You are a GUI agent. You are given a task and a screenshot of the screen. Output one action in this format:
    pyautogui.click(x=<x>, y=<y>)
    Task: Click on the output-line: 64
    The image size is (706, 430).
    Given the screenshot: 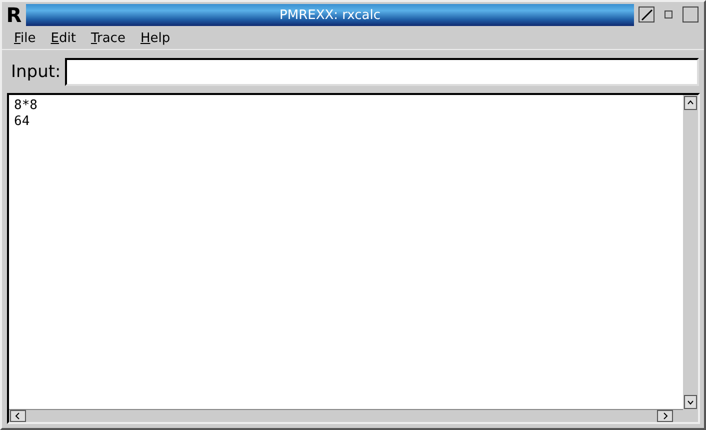 What is the action you would take?
    pyautogui.click(x=22, y=122)
    